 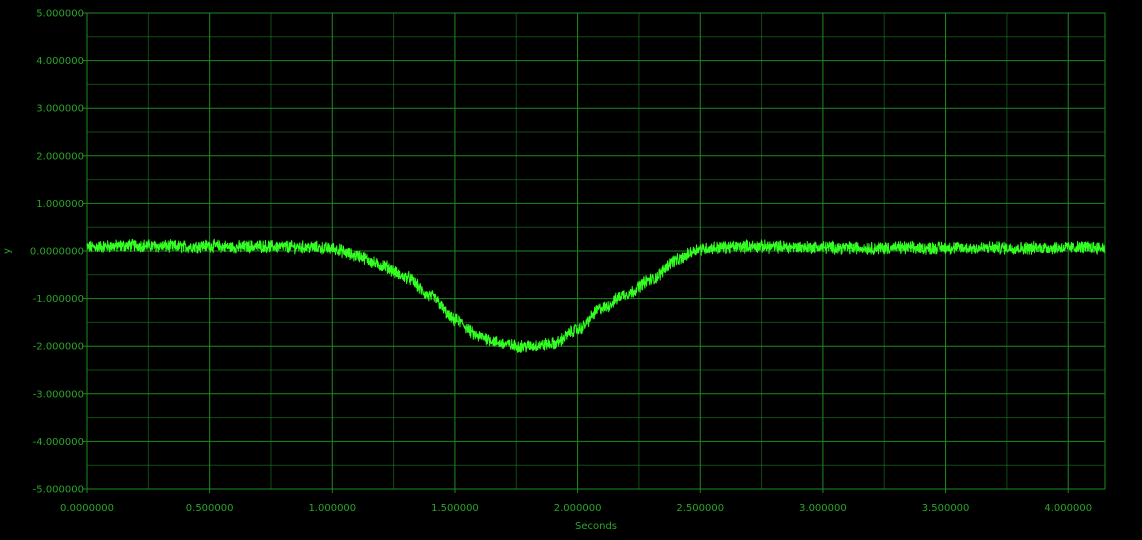 What do you see at coordinates (60, 156) in the screenshot?
I see `y-tick-label: 2.000000` at bounding box center [60, 156].